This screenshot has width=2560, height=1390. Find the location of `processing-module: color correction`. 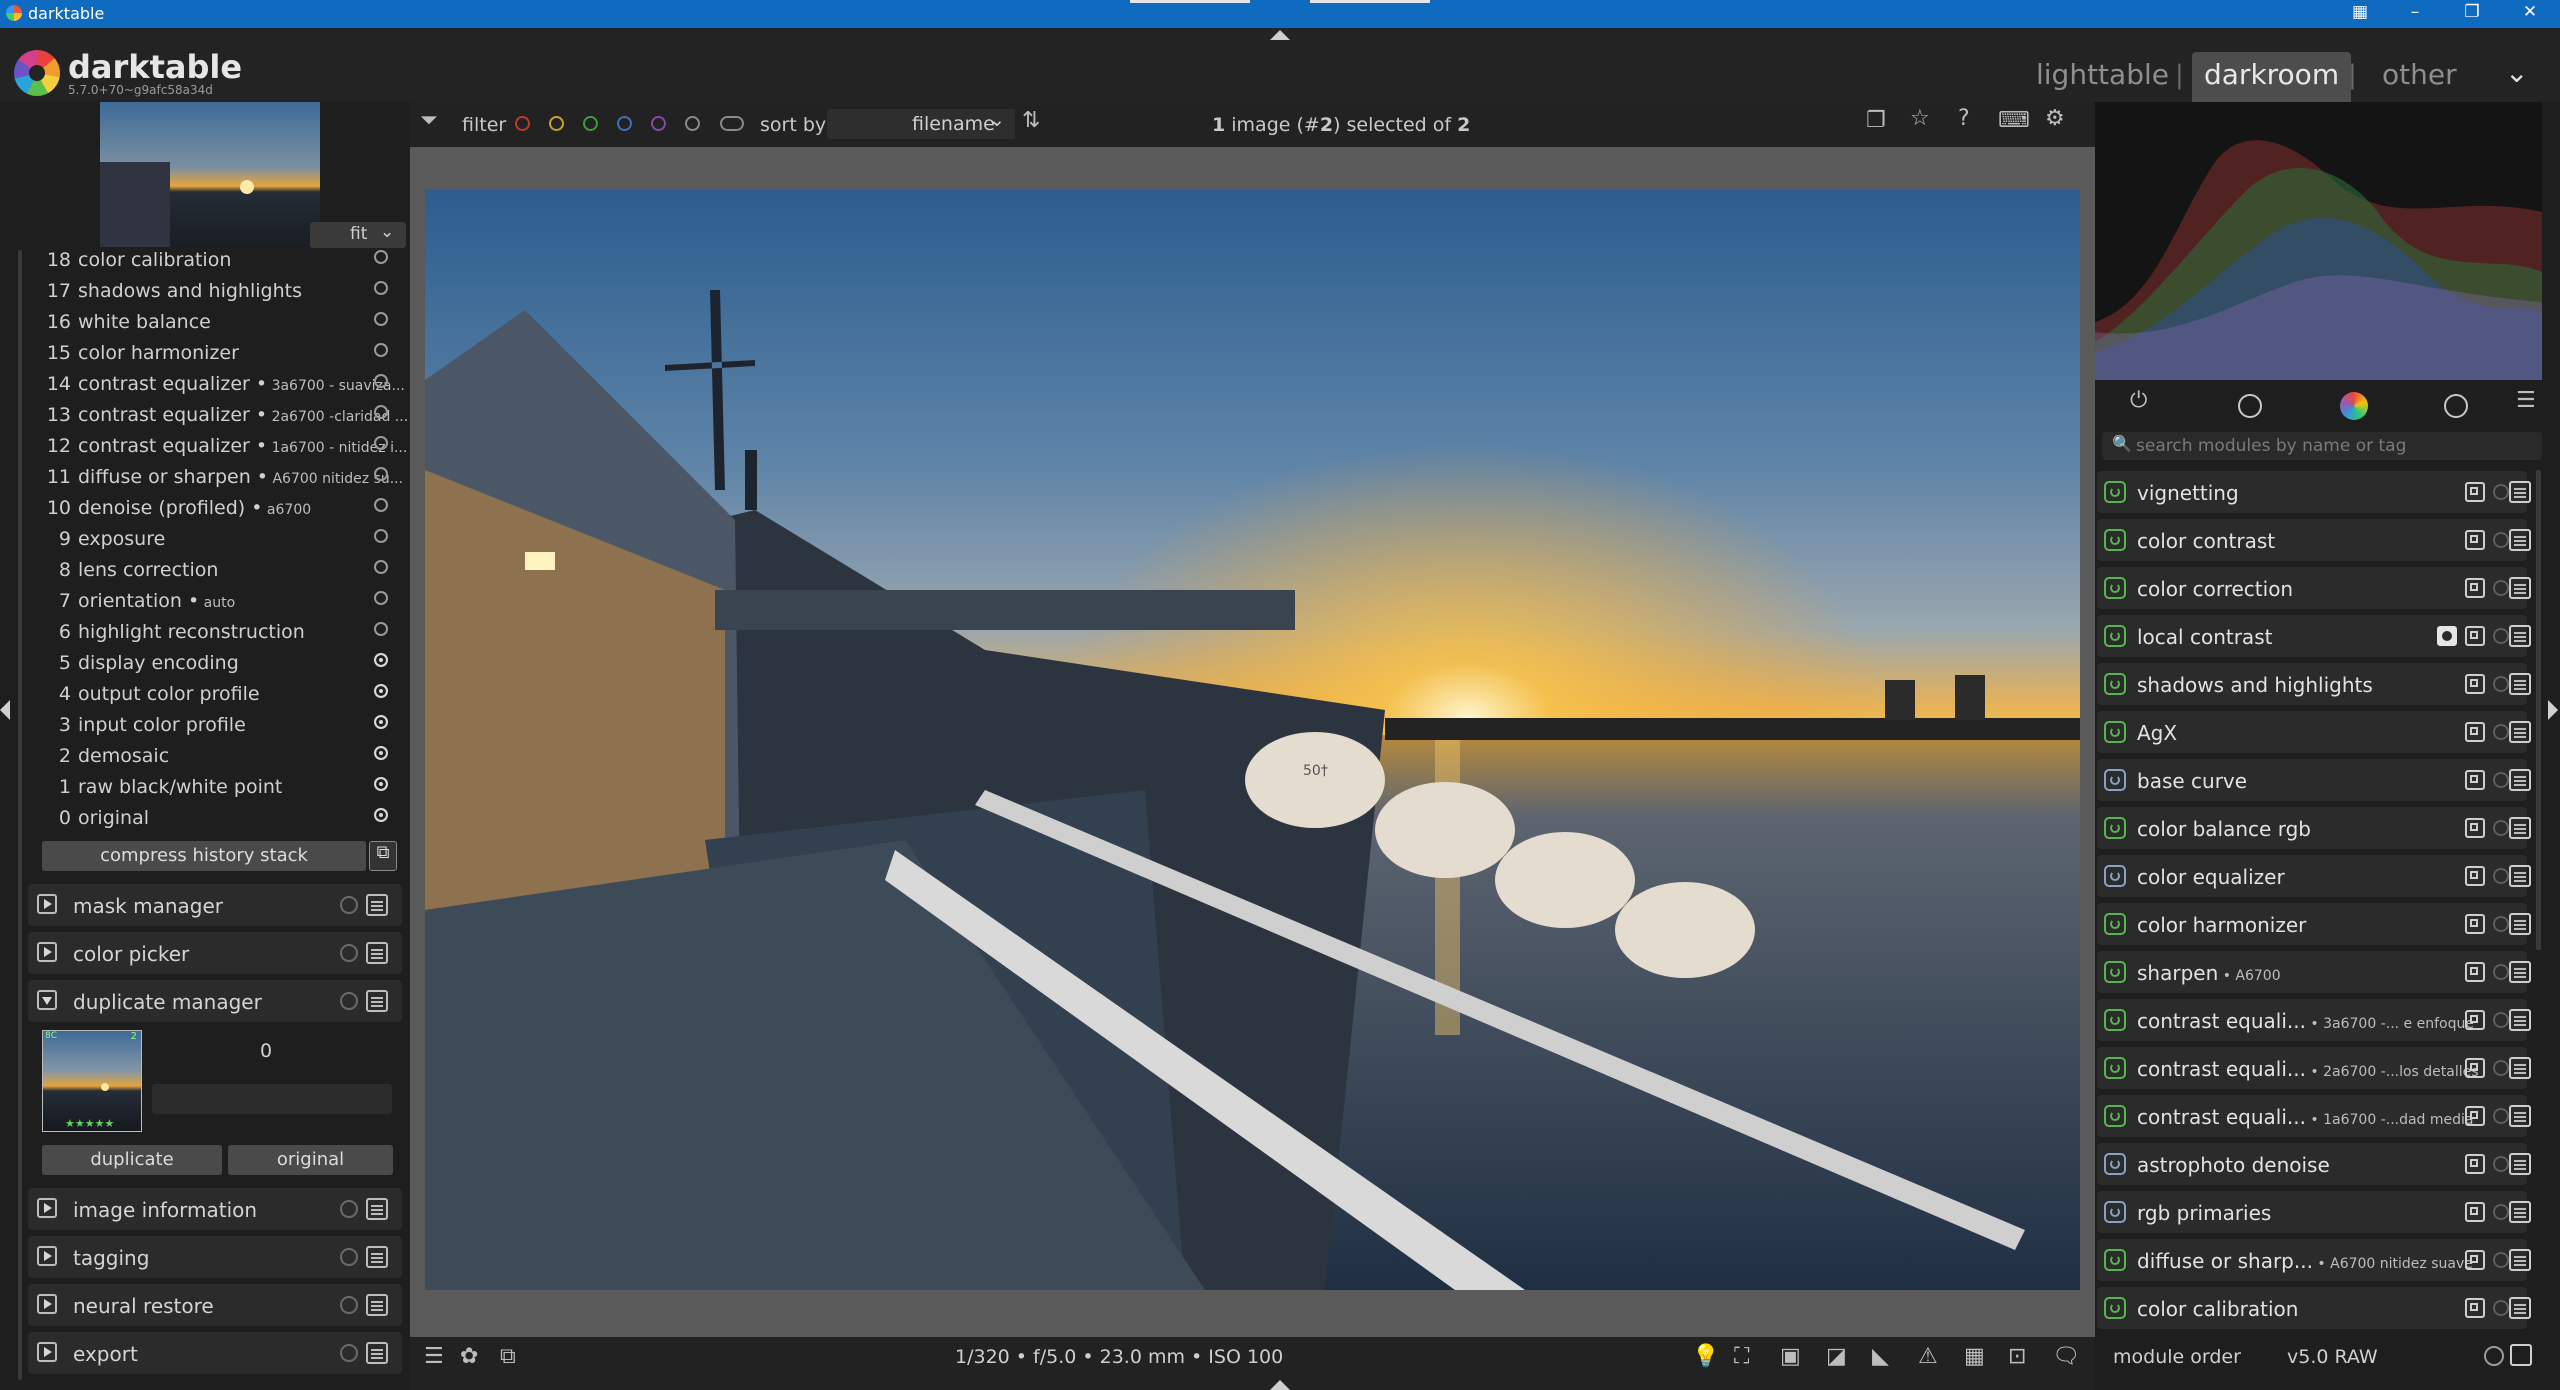

processing-module: color correction is located at coordinates (2314, 588).